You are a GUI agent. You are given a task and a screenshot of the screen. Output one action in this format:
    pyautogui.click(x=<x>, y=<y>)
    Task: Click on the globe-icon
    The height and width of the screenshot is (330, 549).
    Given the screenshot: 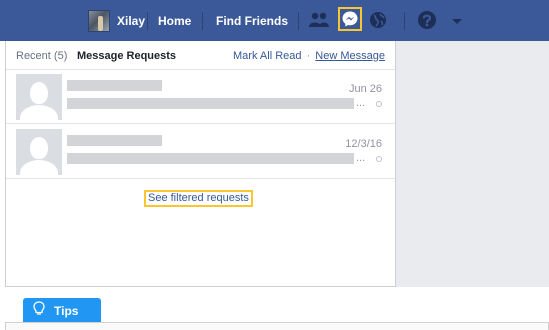 What is the action you would take?
    pyautogui.click(x=378, y=20)
    